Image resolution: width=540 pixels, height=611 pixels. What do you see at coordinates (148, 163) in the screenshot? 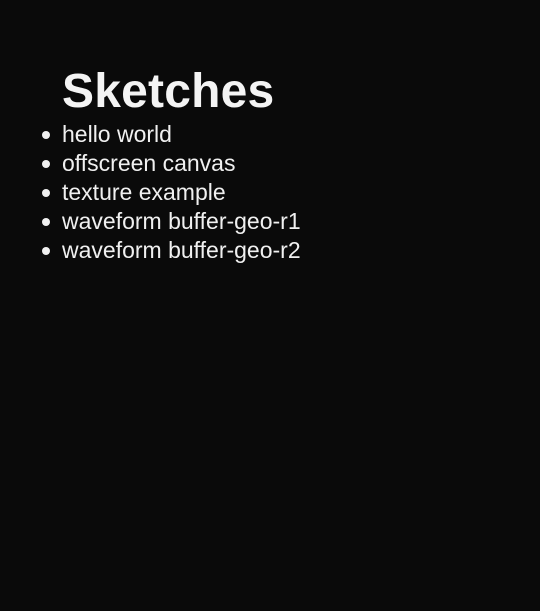
I see `sketch-link-offscreen-canvas: offscreen canvas` at bounding box center [148, 163].